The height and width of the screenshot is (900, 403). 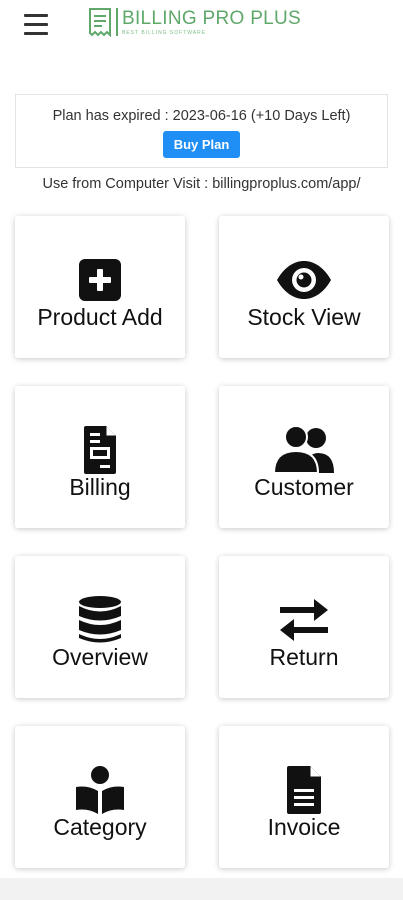 I want to click on tile-product-add: Product Add, so click(x=100, y=287).